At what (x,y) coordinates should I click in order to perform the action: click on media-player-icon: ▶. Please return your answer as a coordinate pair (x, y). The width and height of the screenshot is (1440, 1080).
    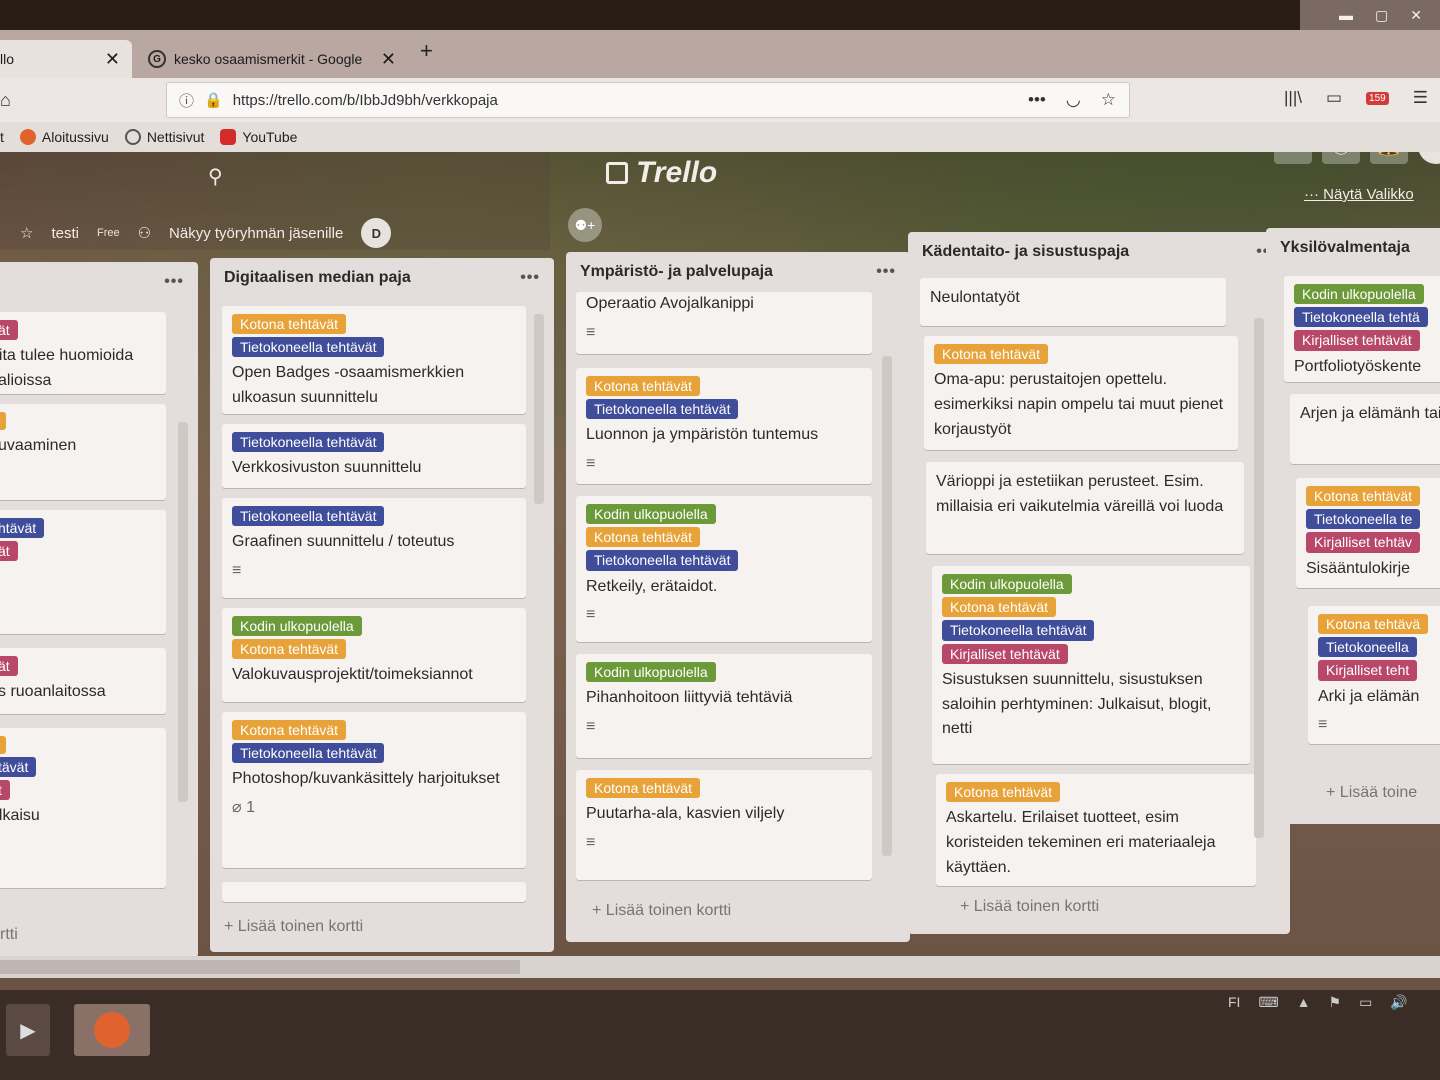
    Looking at the image, I should click on (28, 1030).